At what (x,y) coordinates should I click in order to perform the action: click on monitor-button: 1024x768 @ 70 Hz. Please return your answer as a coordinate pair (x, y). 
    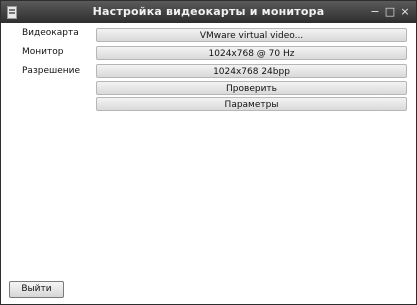
    Looking at the image, I should click on (251, 53).